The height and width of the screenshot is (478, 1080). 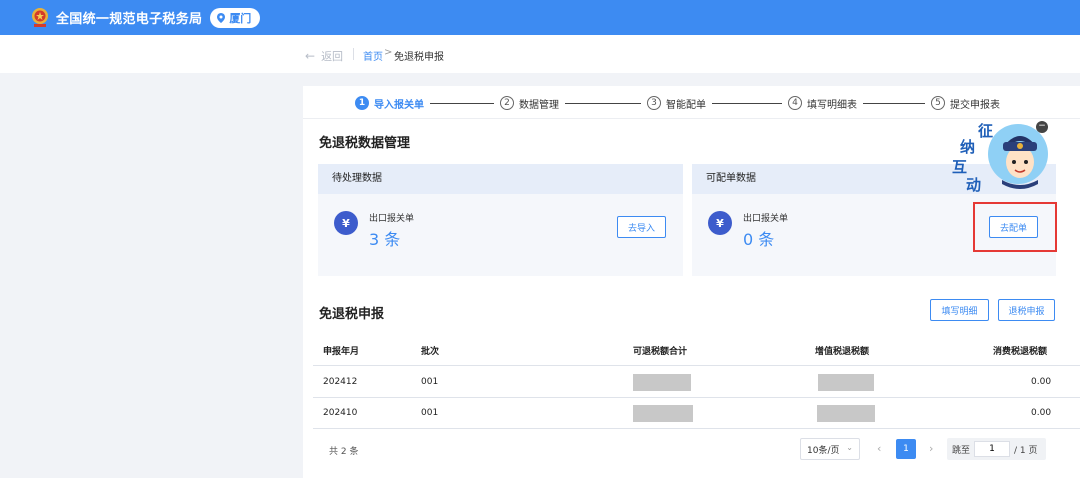 I want to click on step-number: 2, so click(x=507, y=103).